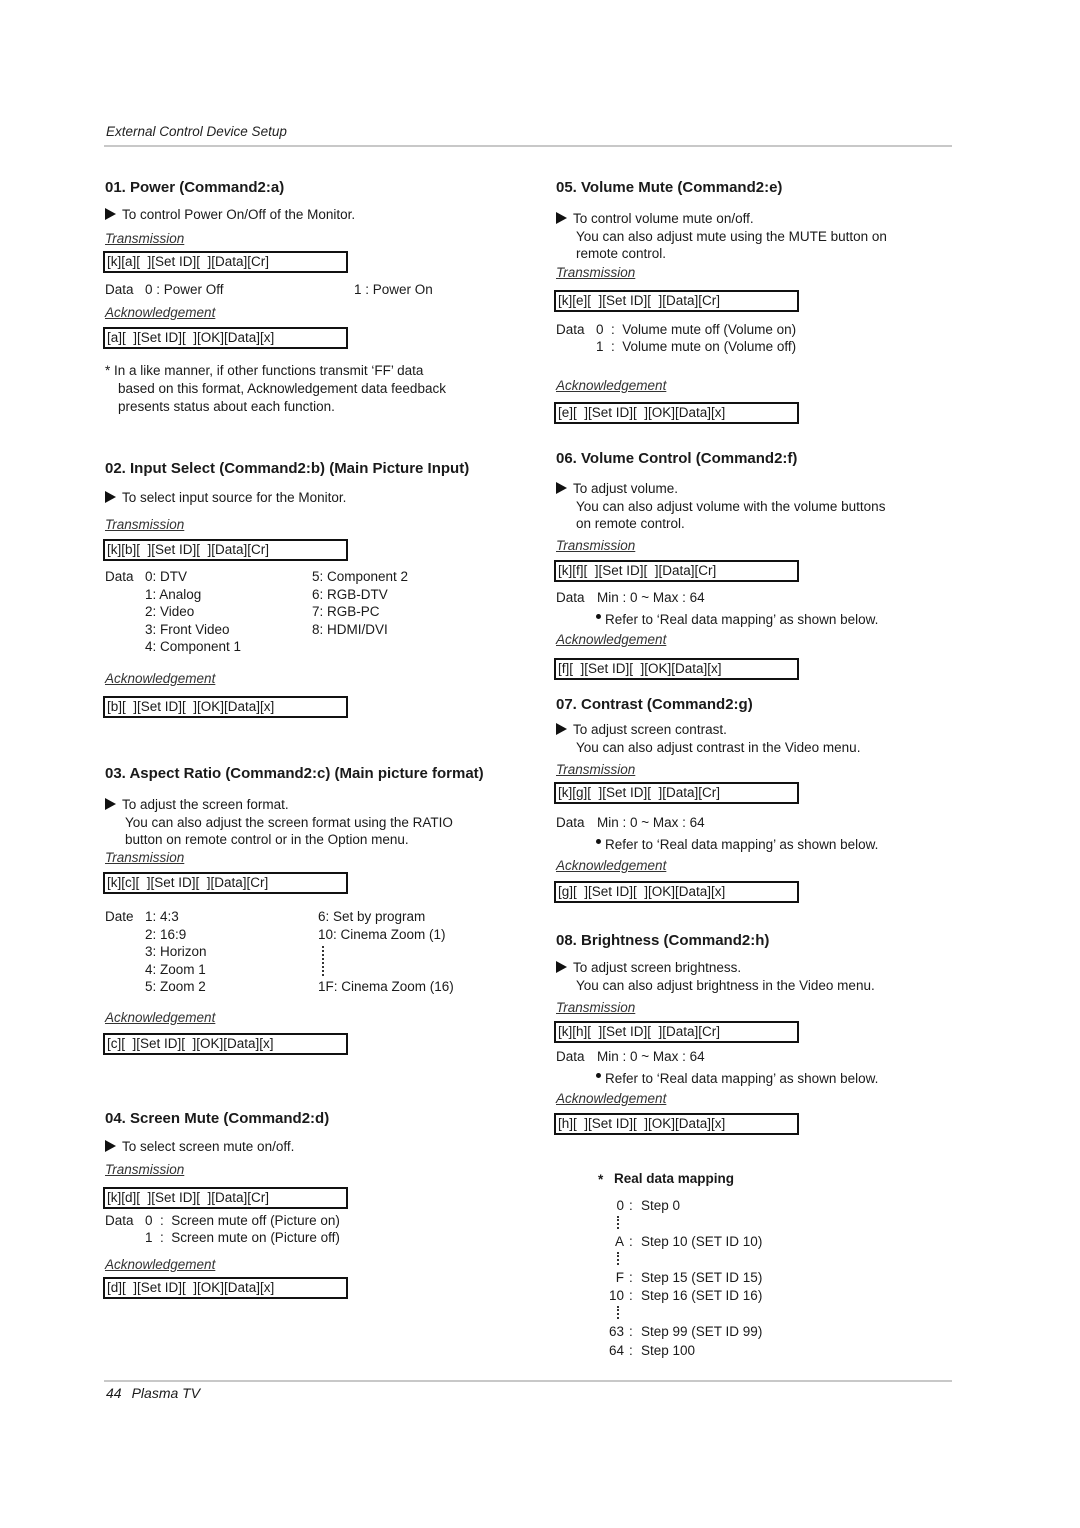 Image resolution: width=1080 pixels, height=1528 pixels. What do you see at coordinates (677, 458) in the screenshot?
I see `section-title: 06. Volume Control (Command2:f)` at bounding box center [677, 458].